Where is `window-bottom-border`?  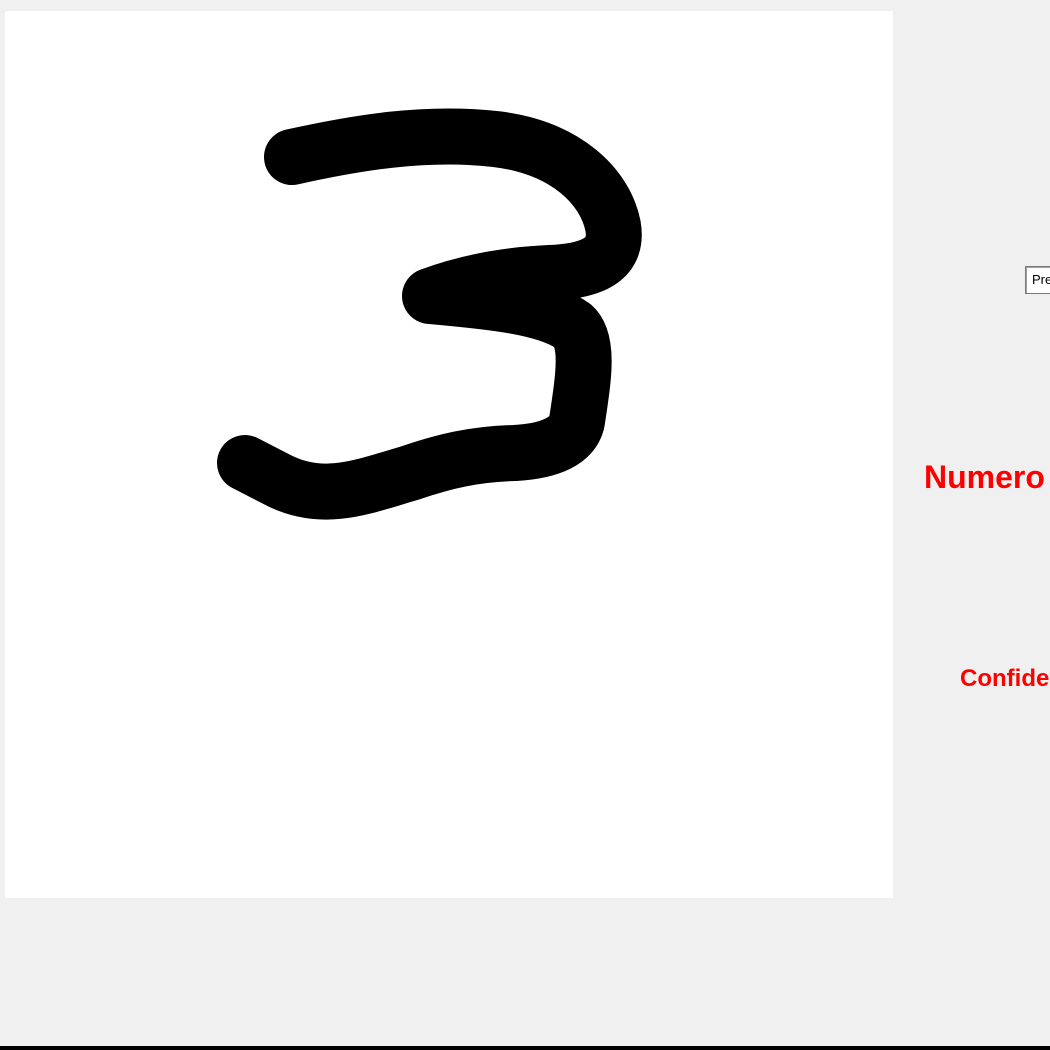
window-bottom-border is located at coordinates (525, 1048).